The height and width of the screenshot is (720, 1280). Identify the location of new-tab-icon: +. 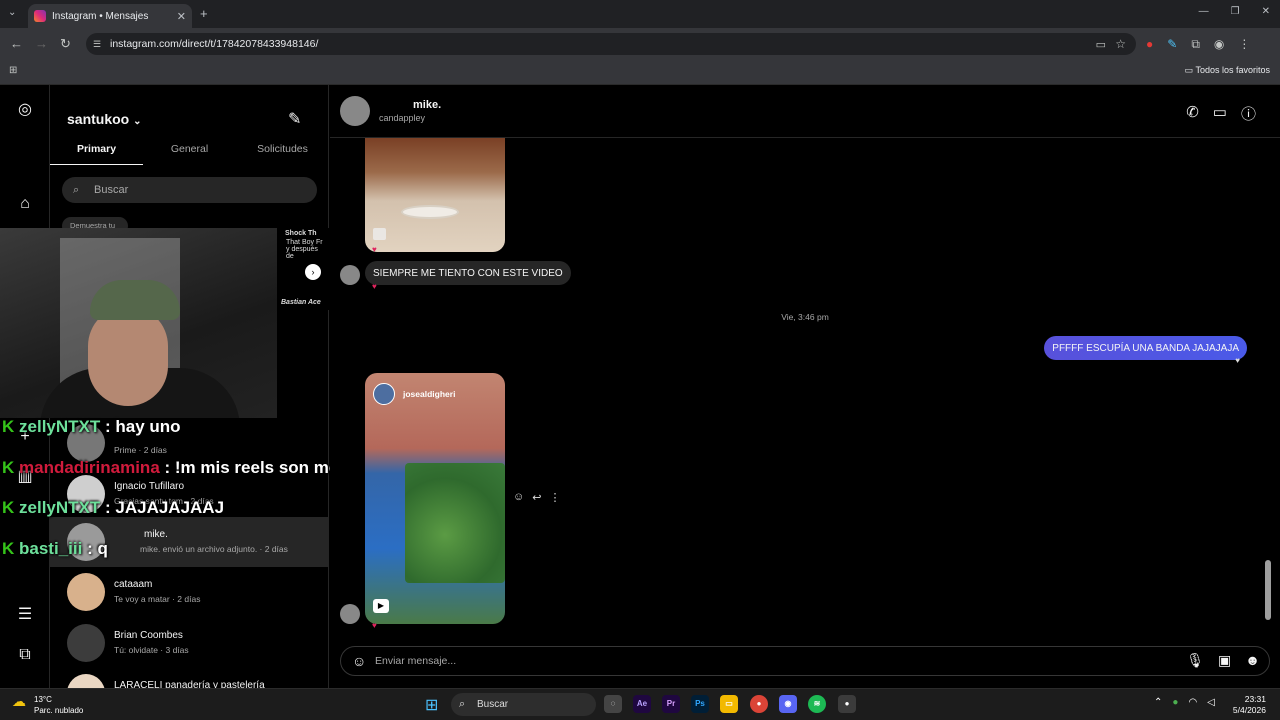
(204, 13).